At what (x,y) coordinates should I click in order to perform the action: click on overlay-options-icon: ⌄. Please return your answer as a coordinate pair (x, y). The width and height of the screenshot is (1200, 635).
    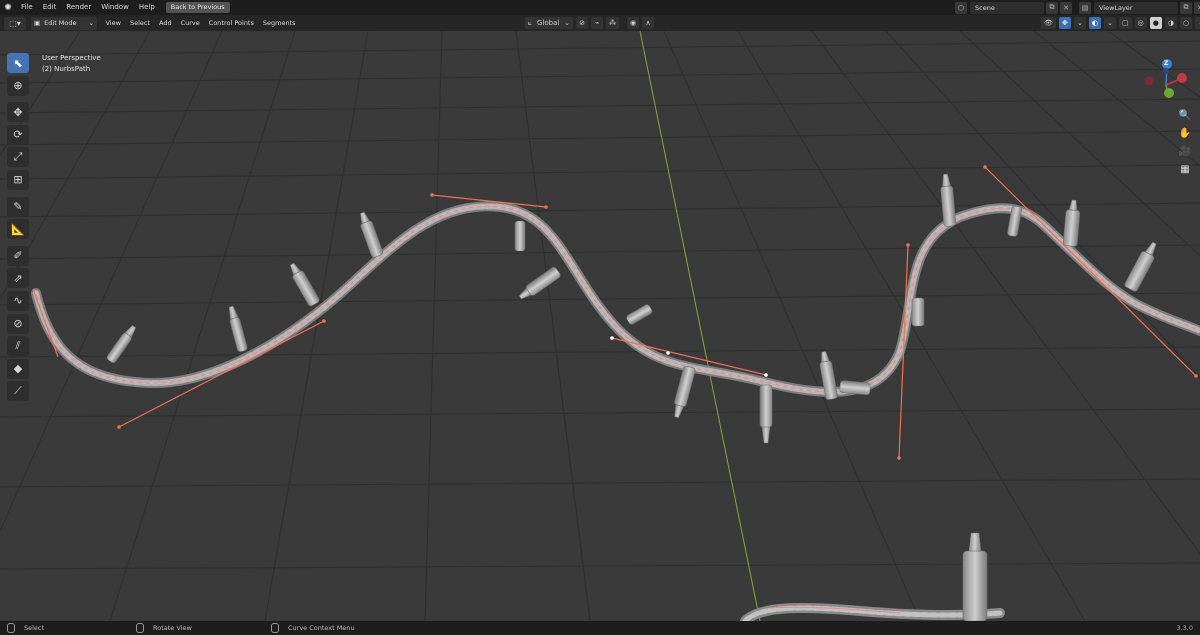
    Looking at the image, I should click on (1110, 23).